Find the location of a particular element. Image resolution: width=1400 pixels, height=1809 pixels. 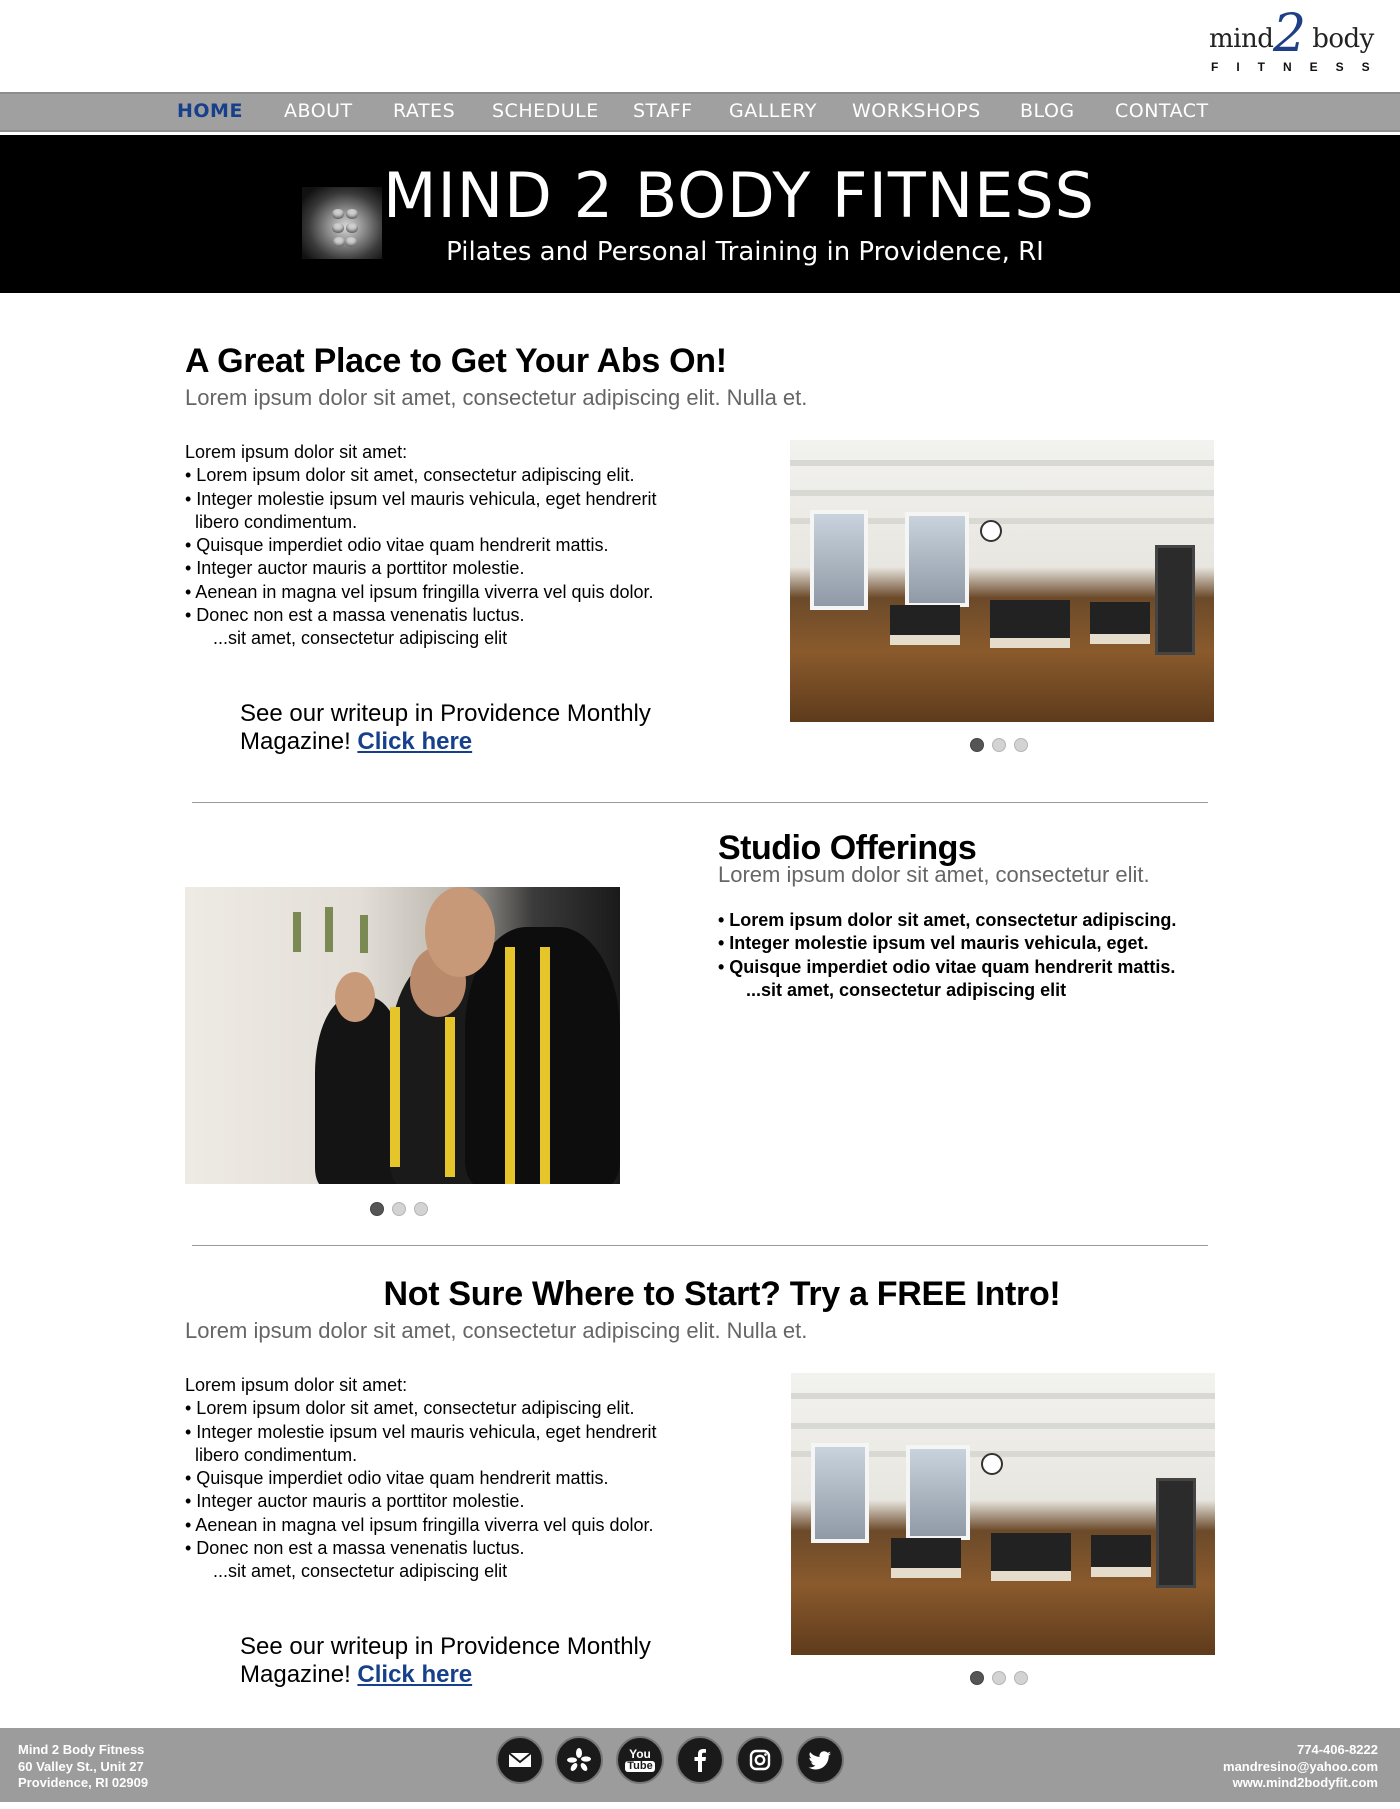

logo-numeral: 2 is located at coordinates (1290, 34).